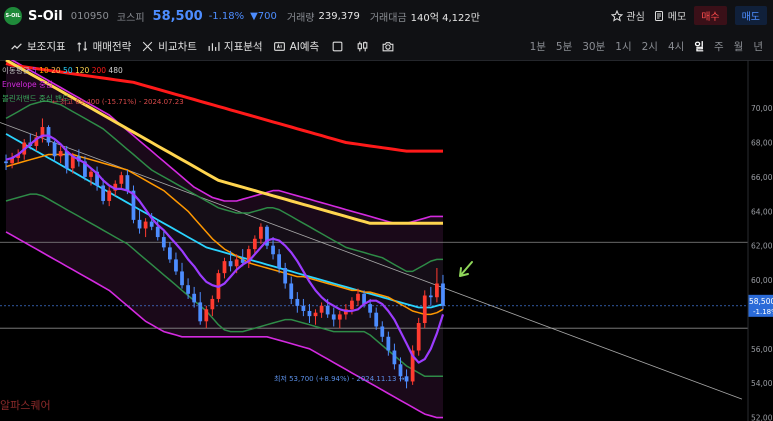  Describe the element at coordinates (719, 46) in the screenshot. I see `period-7: 주` at that location.